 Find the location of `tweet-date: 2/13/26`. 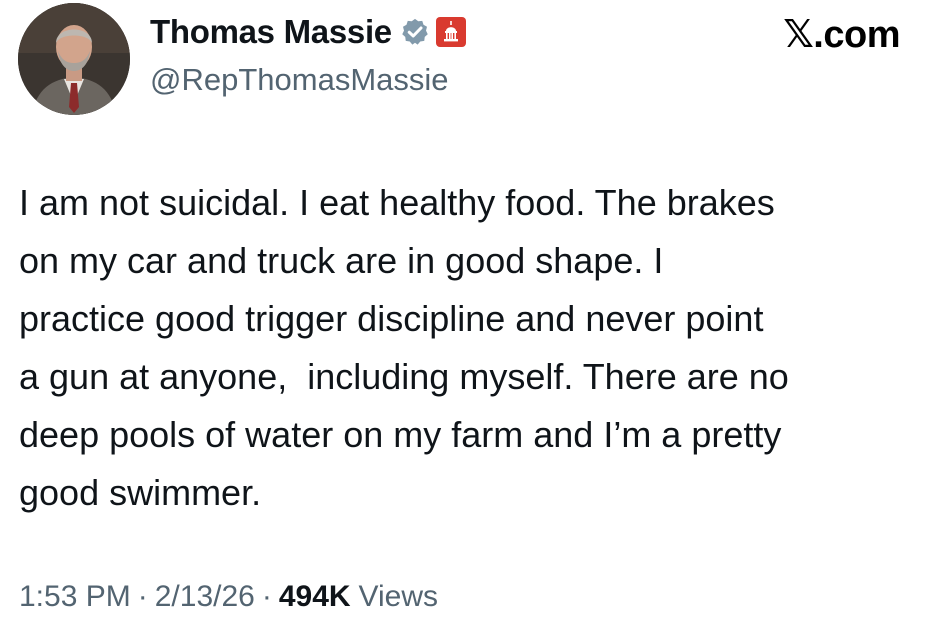

tweet-date: 2/13/26 is located at coordinates (205, 597).